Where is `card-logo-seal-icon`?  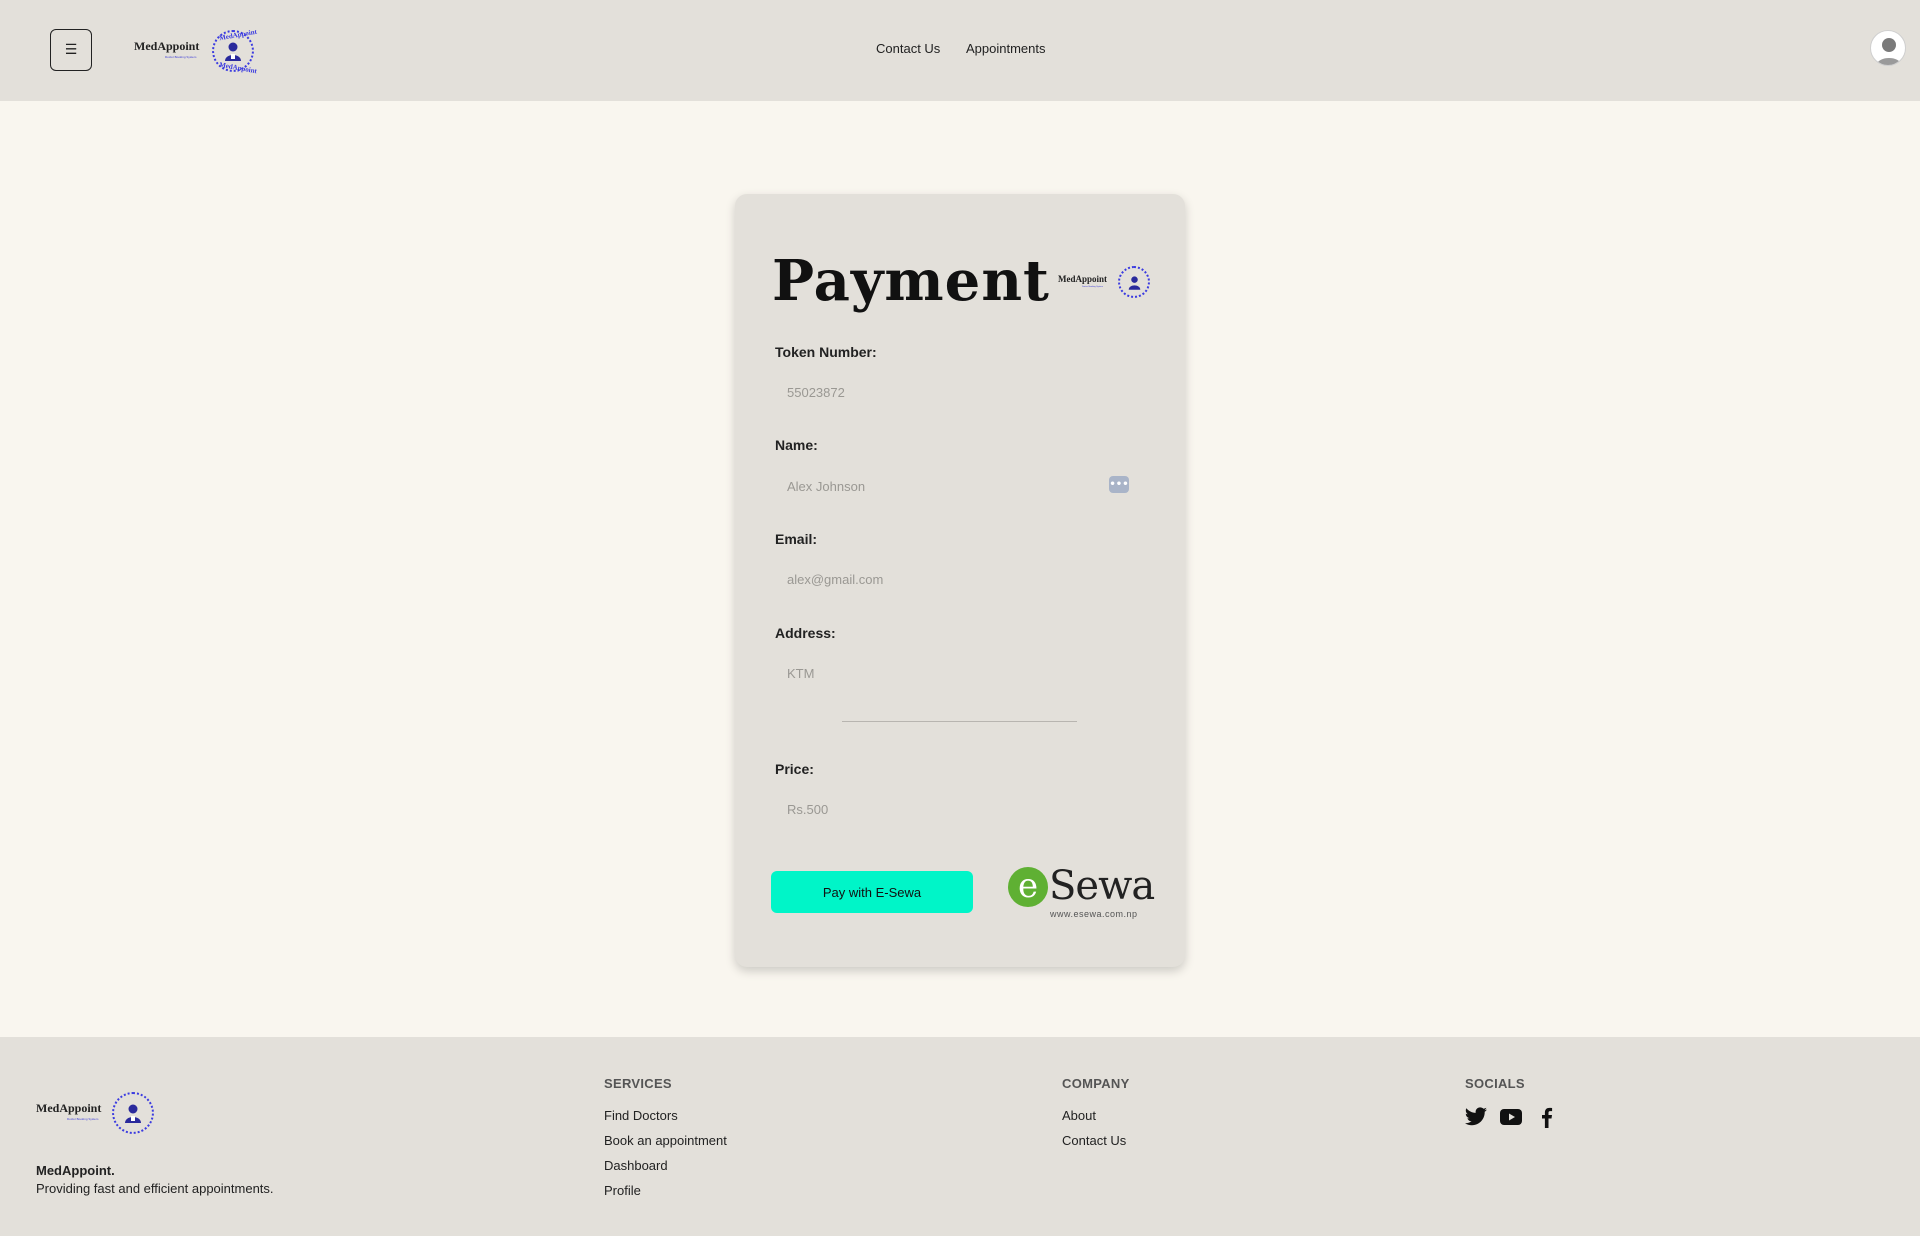 card-logo-seal-icon is located at coordinates (1134, 282).